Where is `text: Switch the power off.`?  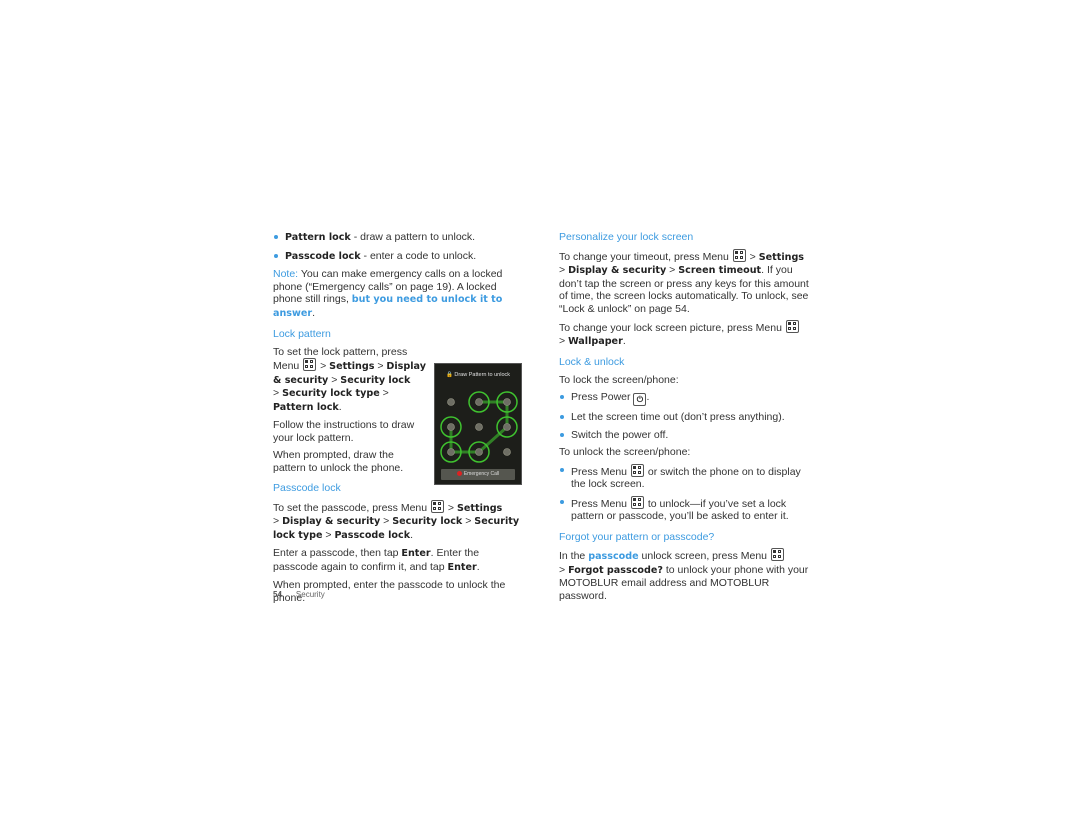
text: Switch the power off. is located at coordinates (620, 434).